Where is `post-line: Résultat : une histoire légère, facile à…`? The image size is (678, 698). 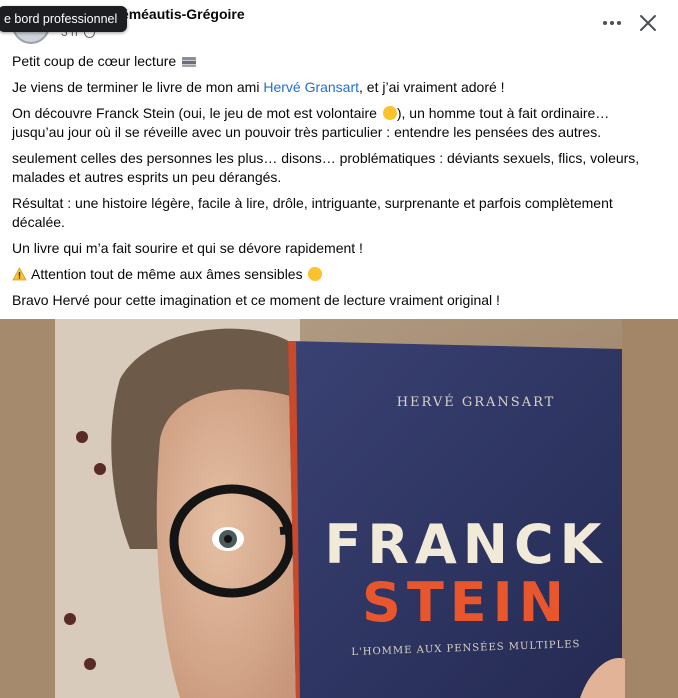
post-line: Résultat : une histoire légère, facile à… is located at coordinates (312, 212).